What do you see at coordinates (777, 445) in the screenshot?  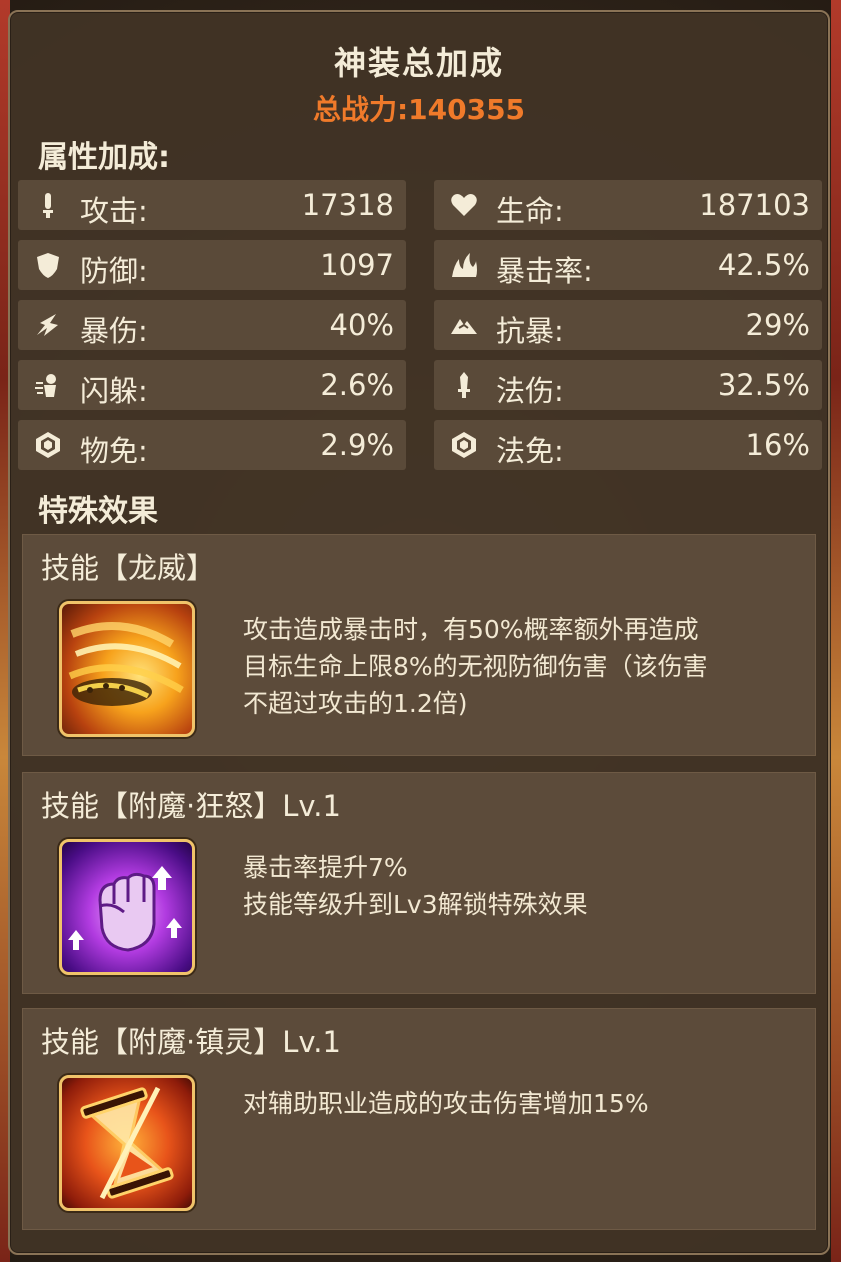 I see `stat-value: 16%` at bounding box center [777, 445].